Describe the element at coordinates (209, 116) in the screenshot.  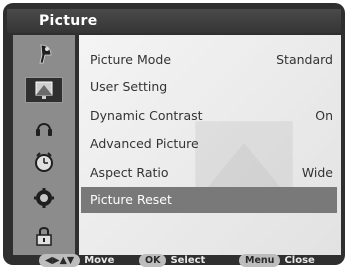
I see `menu-item-dynamic-contrast: Dynamic Contrast On` at that location.